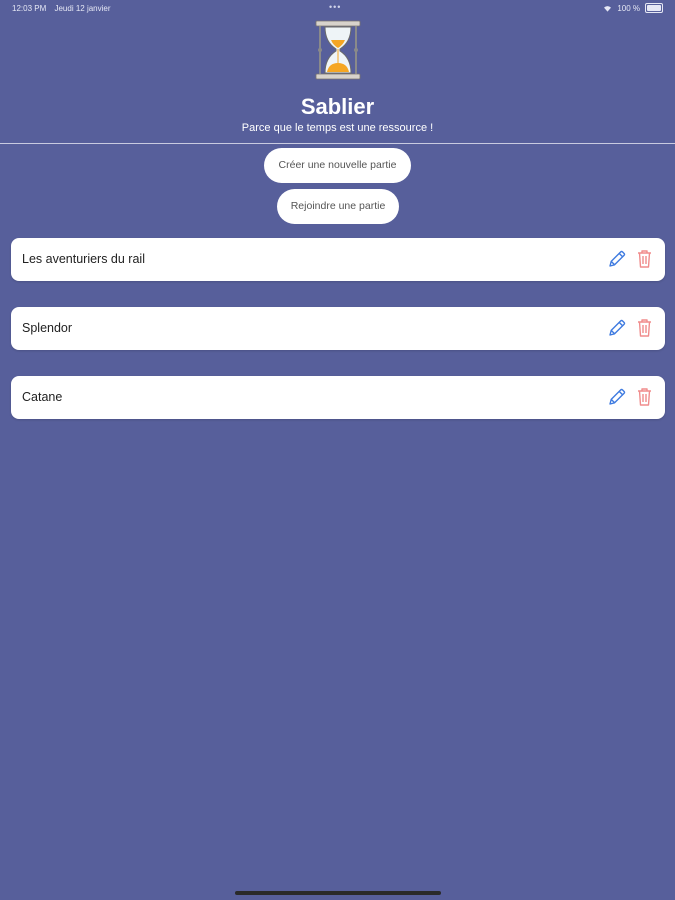  What do you see at coordinates (47, 328) in the screenshot?
I see `game-name: Splendor` at bounding box center [47, 328].